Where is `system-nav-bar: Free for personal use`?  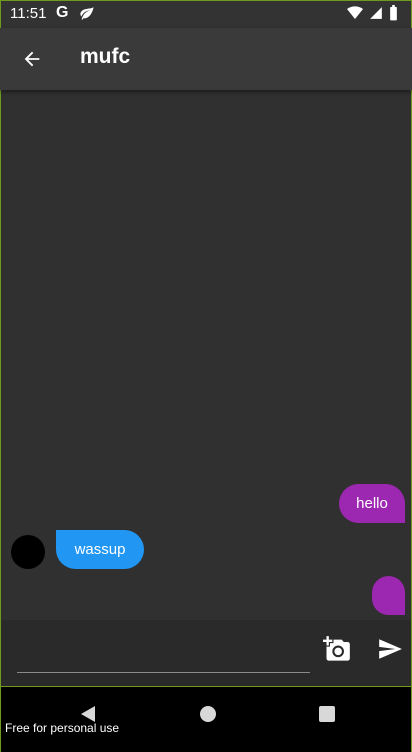
system-nav-bar: Free for personal use is located at coordinates (206, 719).